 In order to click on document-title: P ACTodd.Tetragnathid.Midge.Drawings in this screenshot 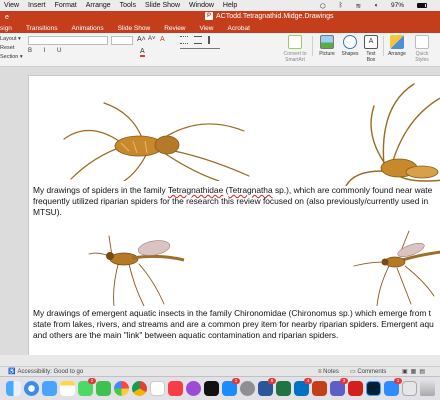, I will do `click(269, 16)`.